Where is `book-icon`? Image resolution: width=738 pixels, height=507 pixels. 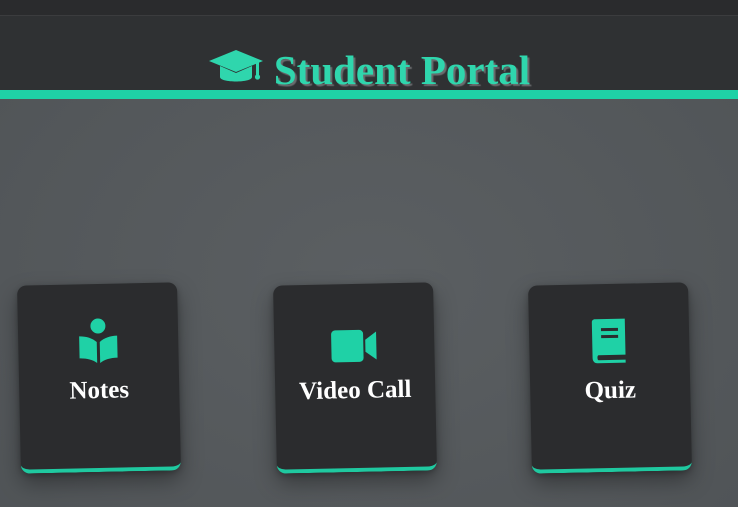 book-icon is located at coordinates (609, 341).